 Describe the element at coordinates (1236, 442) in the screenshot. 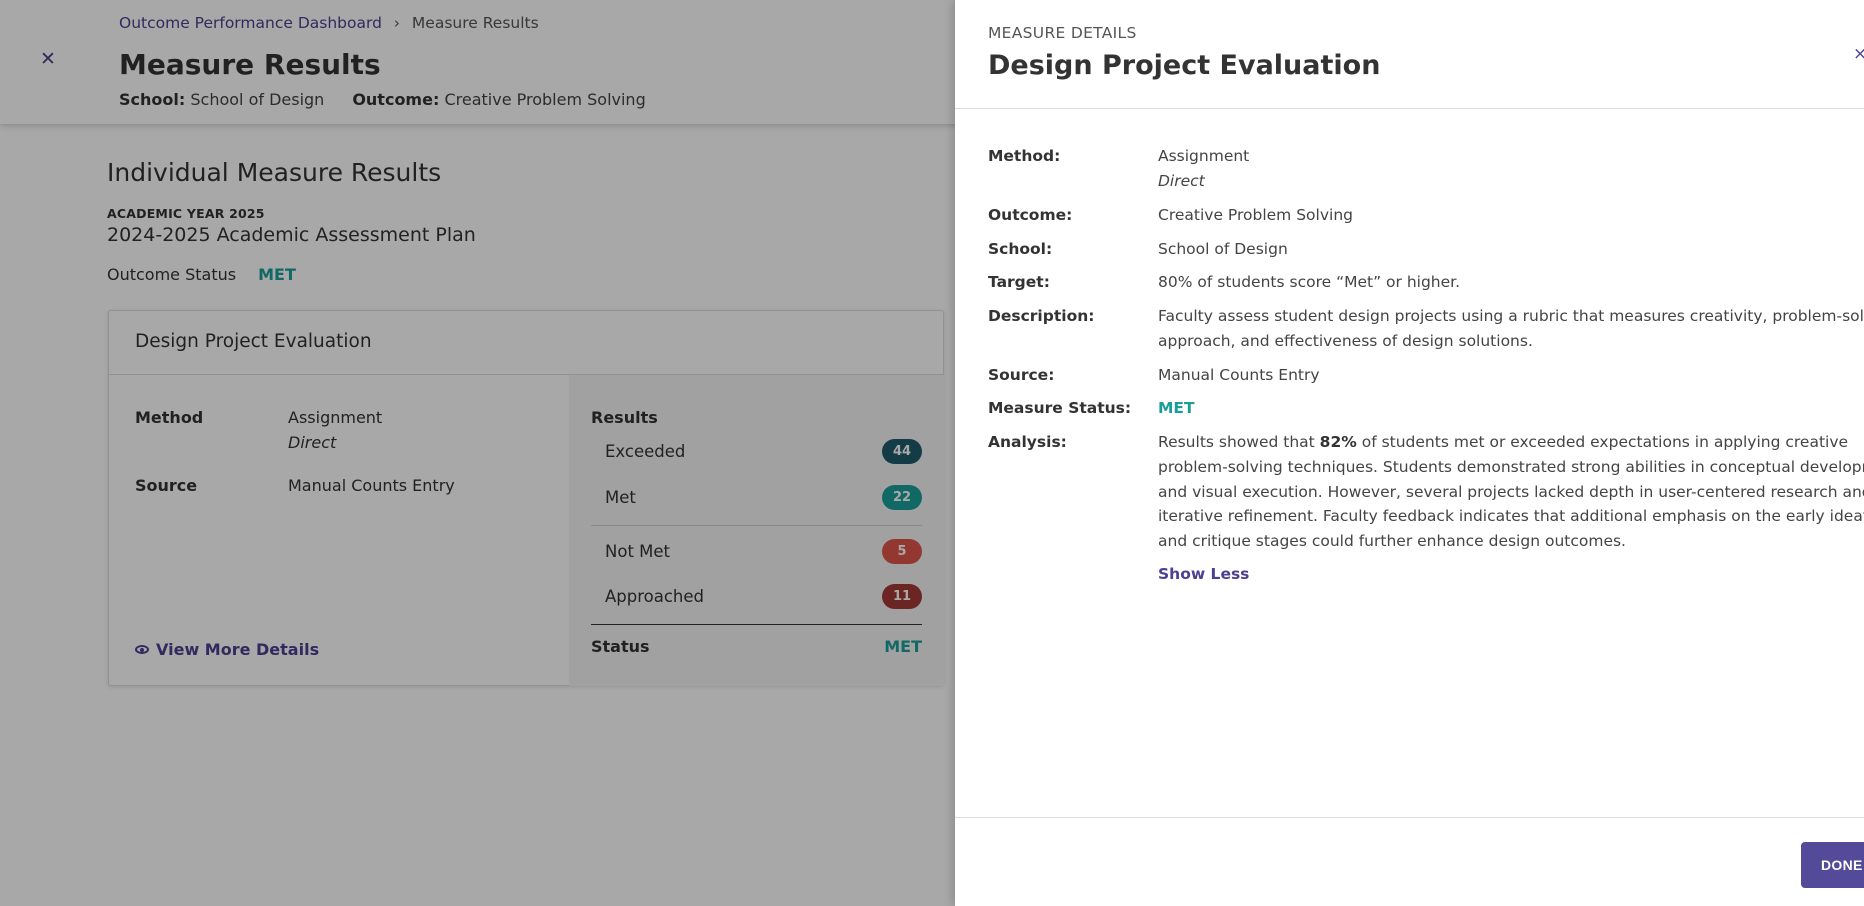

I see `analysis-prefix: Results showed that` at that location.